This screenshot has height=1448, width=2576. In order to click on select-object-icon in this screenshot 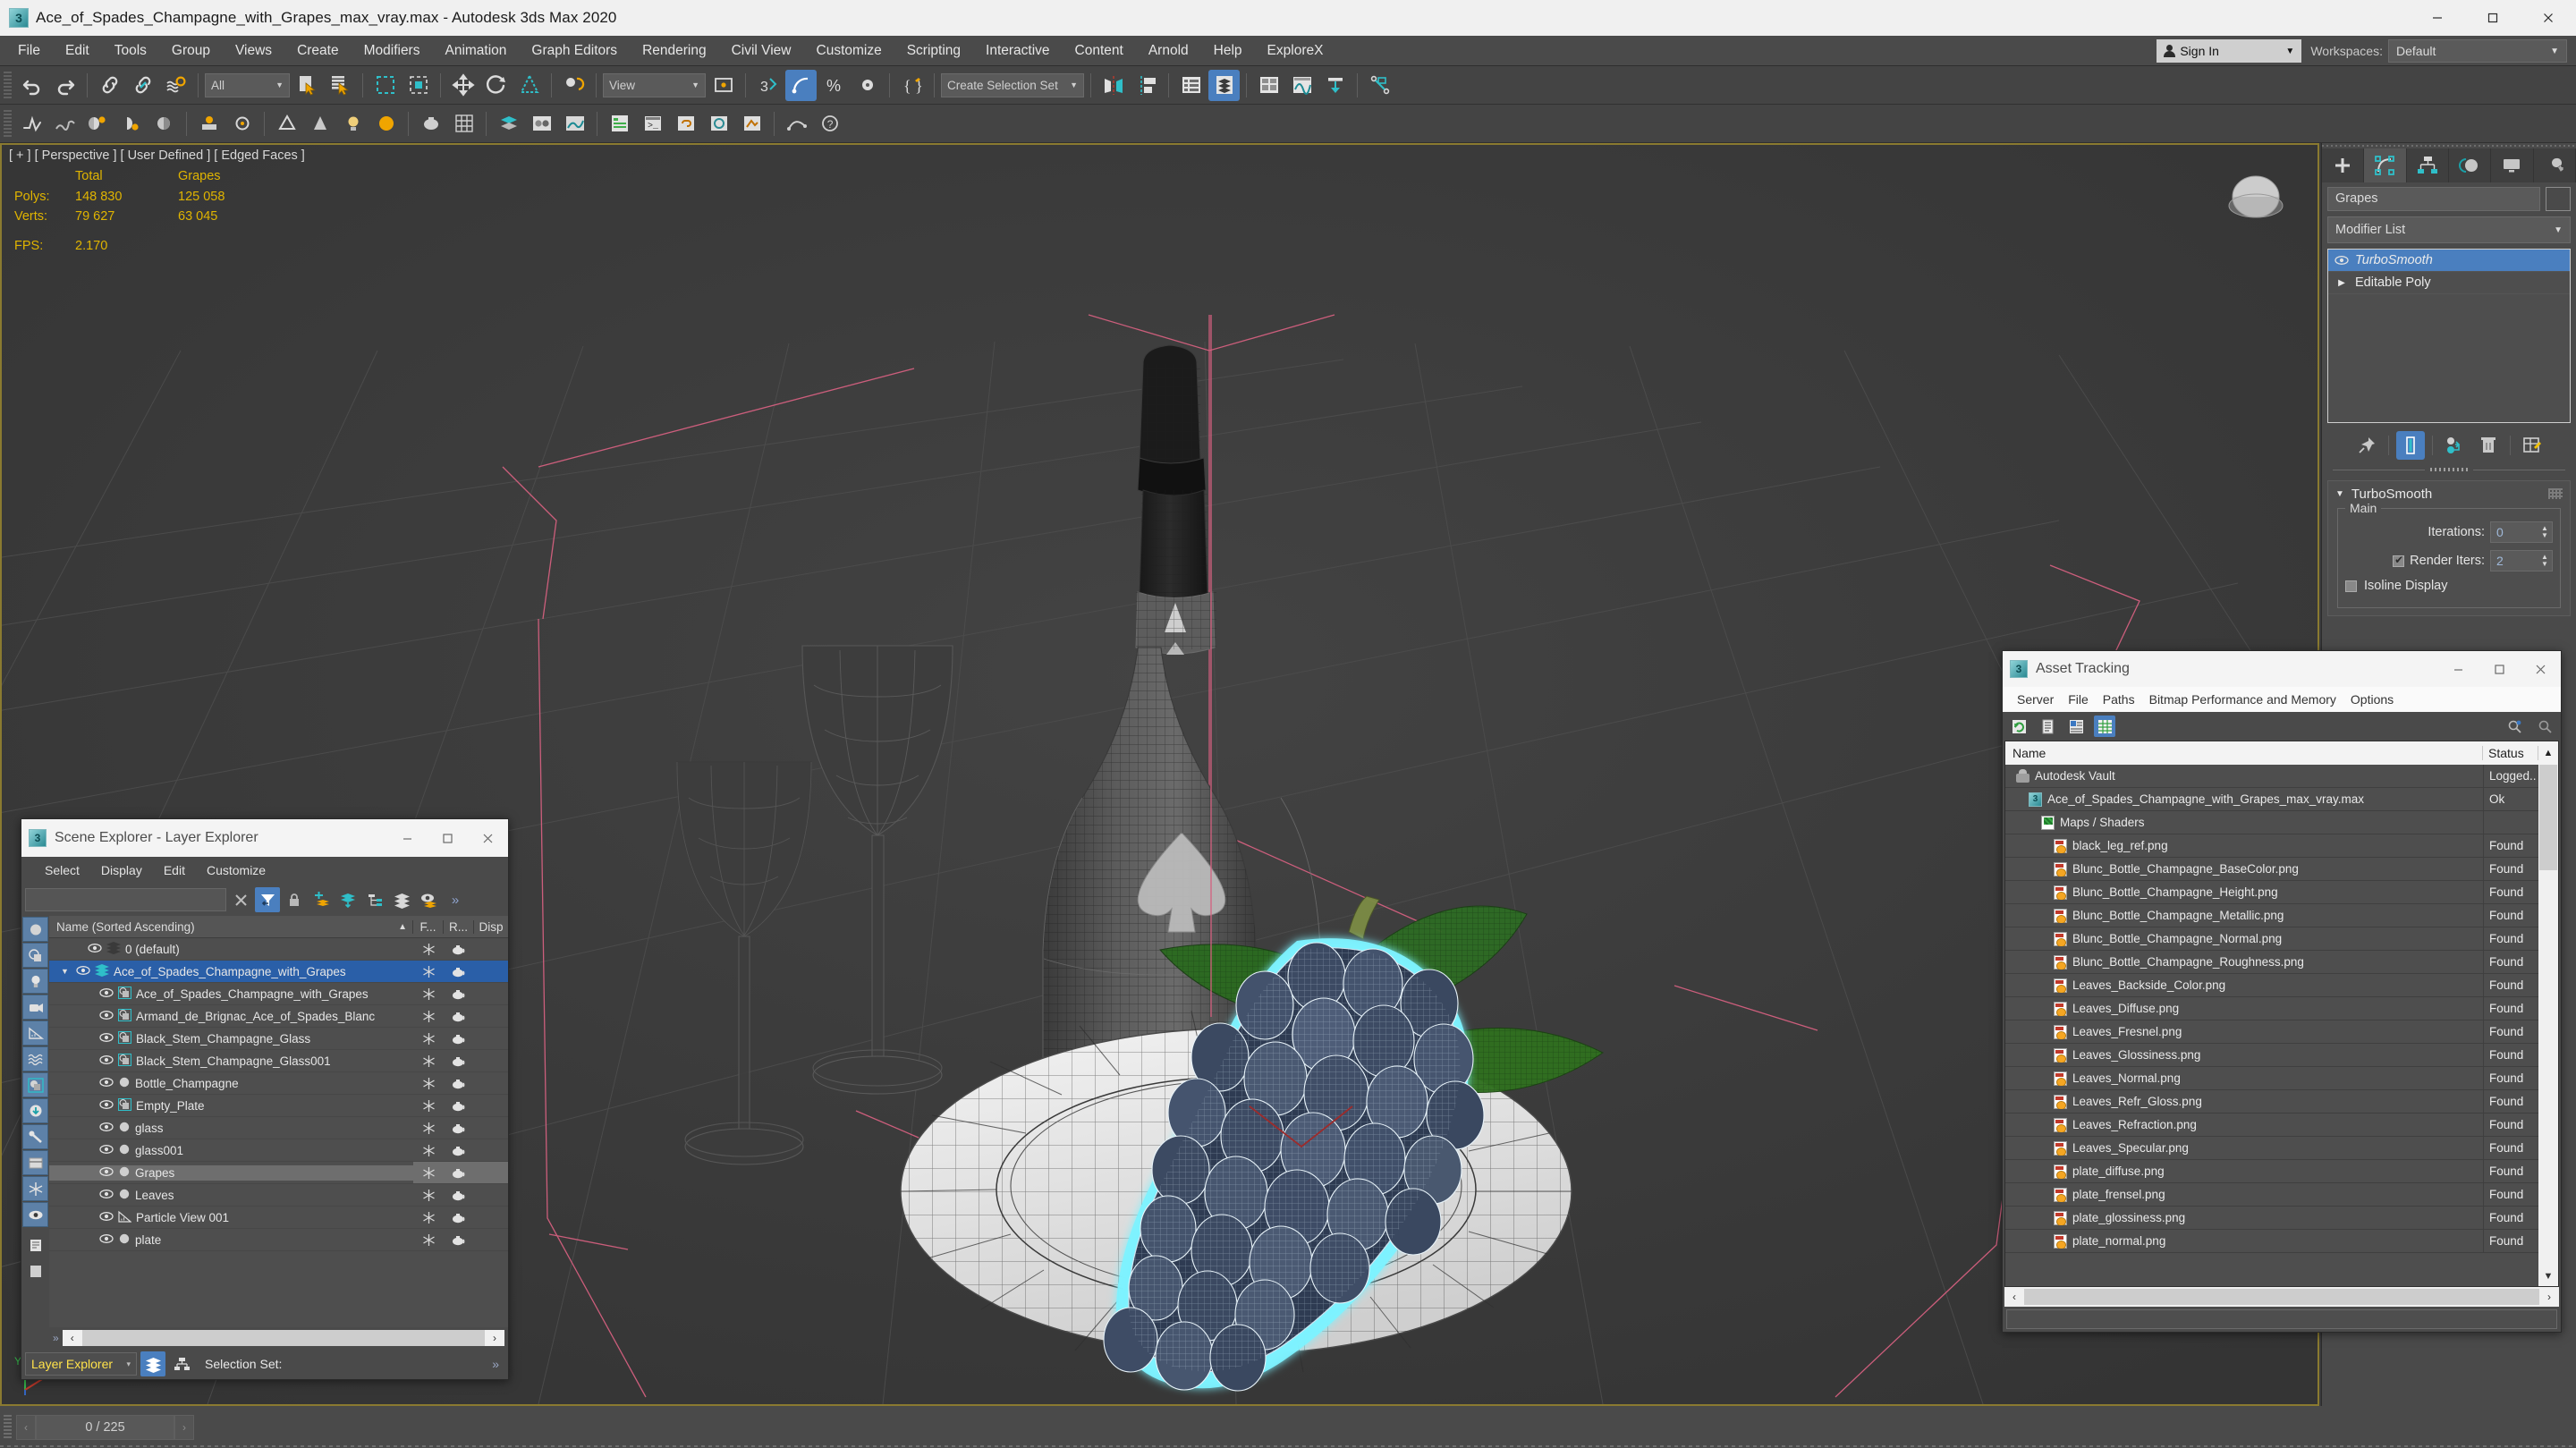, I will do `click(307, 85)`.